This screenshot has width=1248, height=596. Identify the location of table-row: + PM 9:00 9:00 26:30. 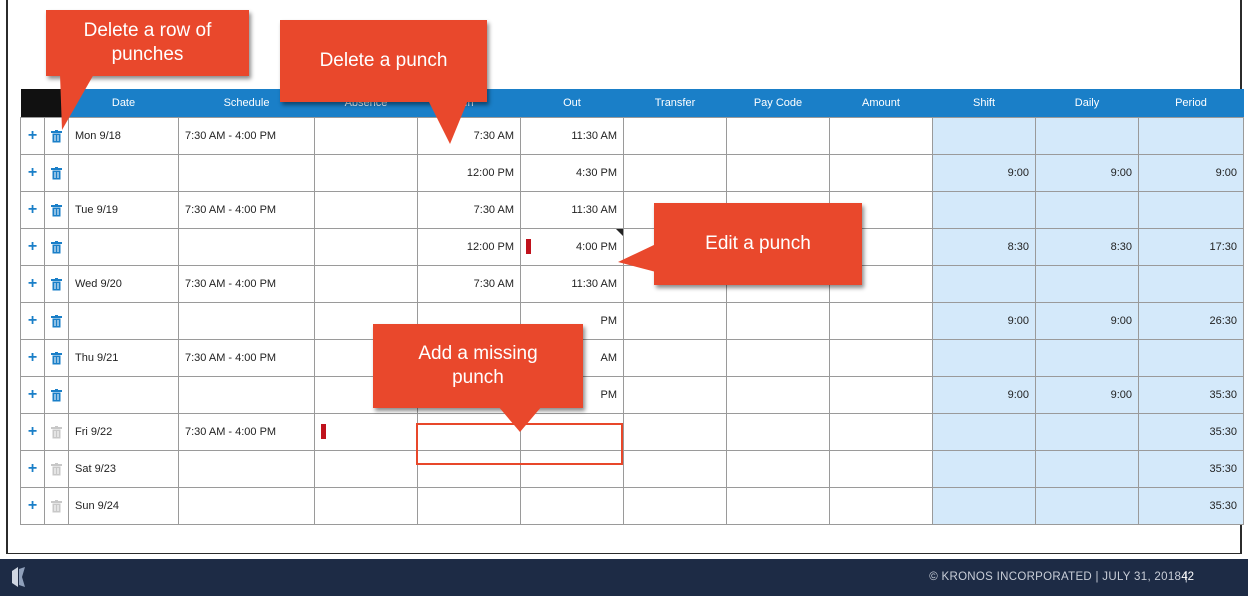
(632, 321).